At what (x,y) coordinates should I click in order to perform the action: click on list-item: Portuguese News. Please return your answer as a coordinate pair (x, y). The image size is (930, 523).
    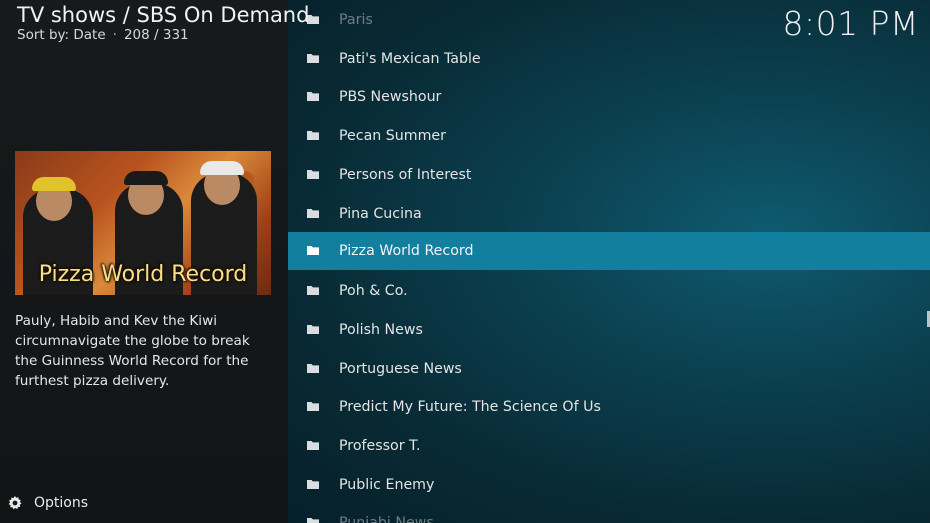
    Looking at the image, I should click on (609, 369).